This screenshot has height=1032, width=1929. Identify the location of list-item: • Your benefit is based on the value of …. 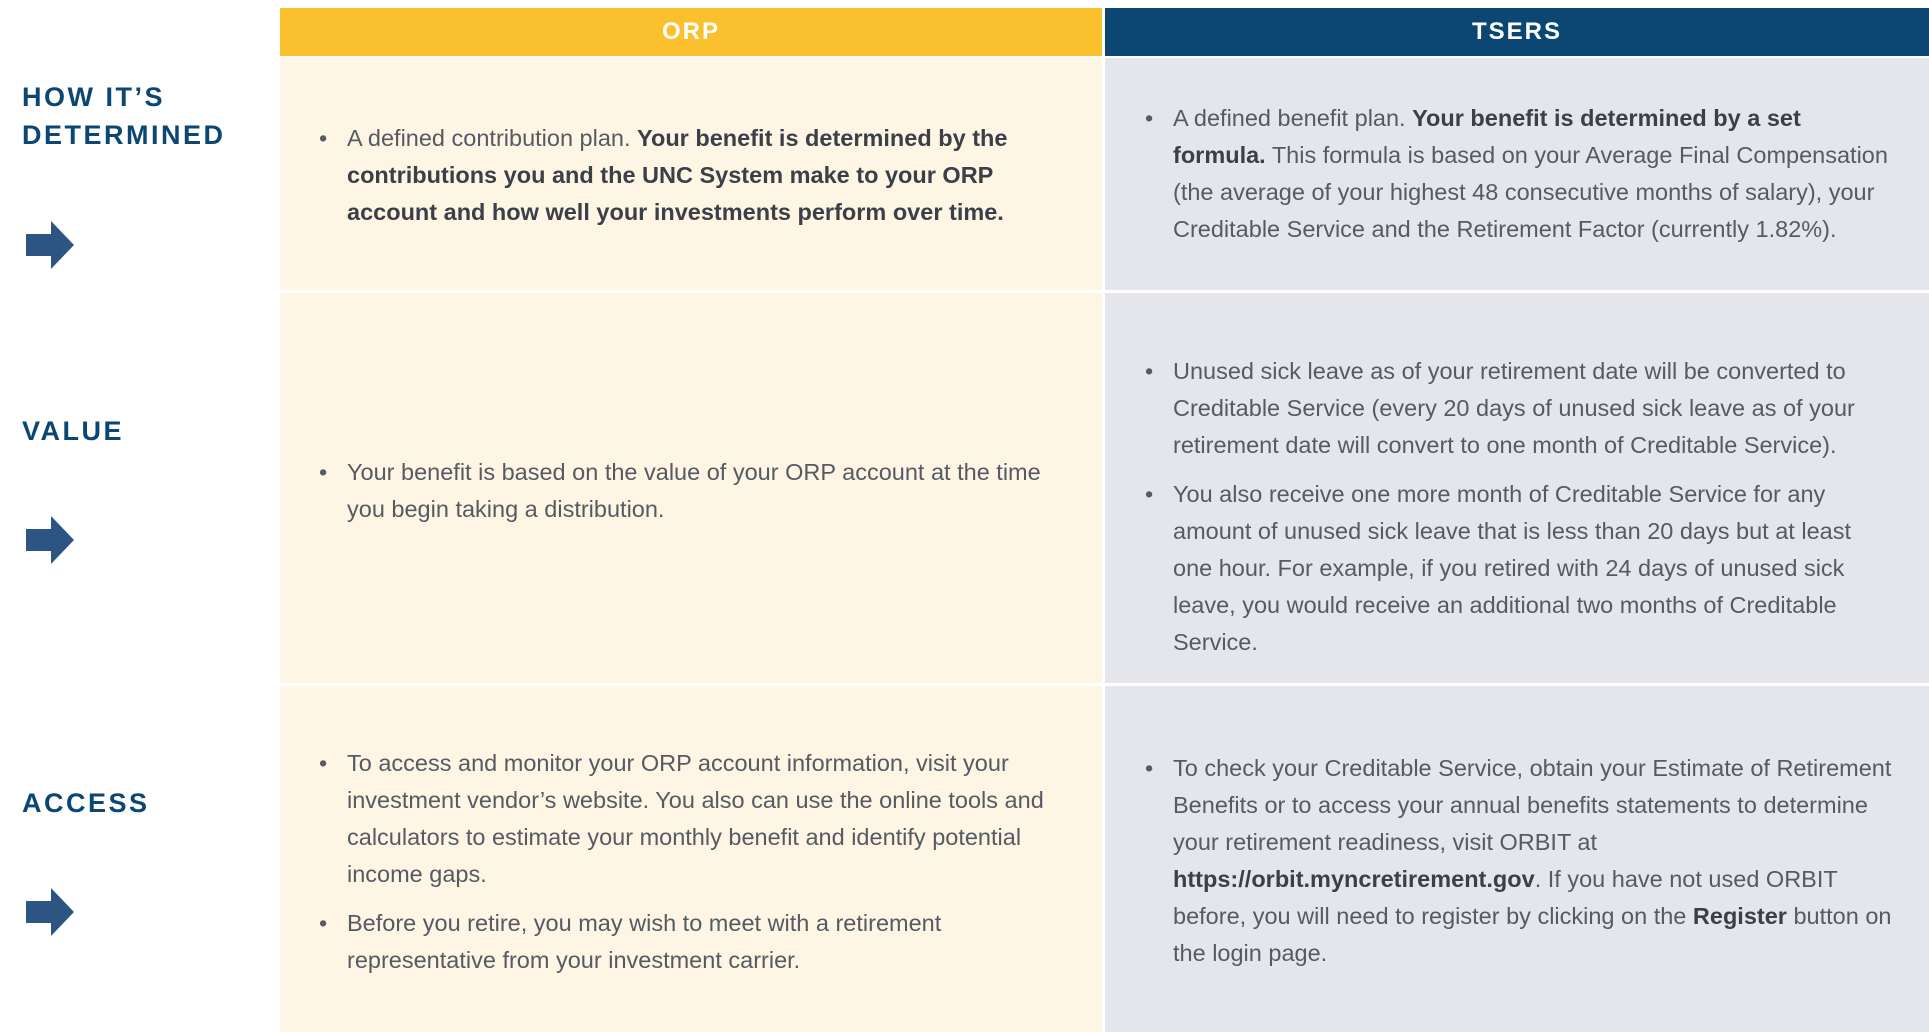
(680, 490).